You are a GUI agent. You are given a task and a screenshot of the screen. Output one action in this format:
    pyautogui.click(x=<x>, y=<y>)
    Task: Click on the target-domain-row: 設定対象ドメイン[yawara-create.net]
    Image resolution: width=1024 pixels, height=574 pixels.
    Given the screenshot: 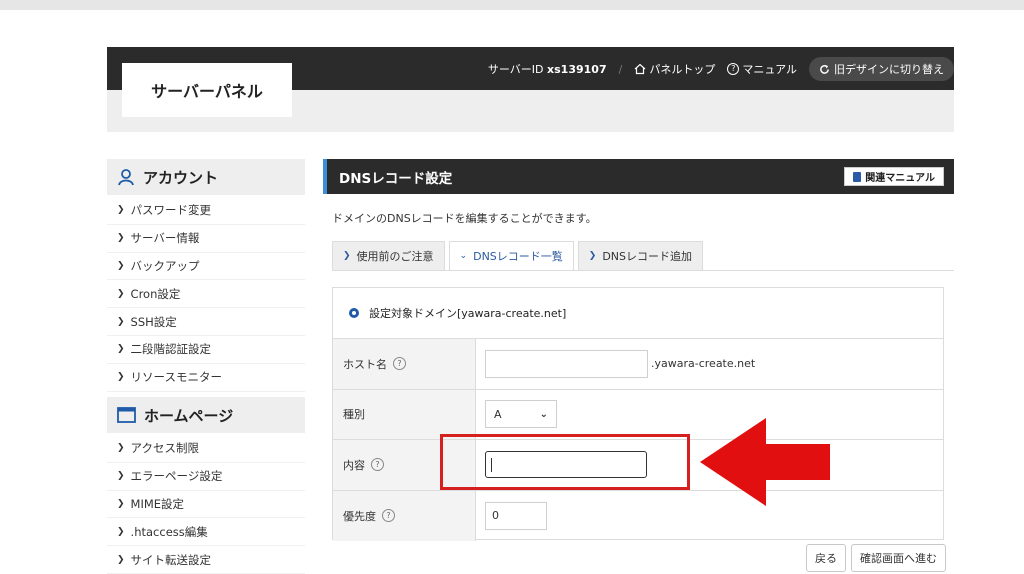 What is the action you would take?
    pyautogui.click(x=638, y=313)
    